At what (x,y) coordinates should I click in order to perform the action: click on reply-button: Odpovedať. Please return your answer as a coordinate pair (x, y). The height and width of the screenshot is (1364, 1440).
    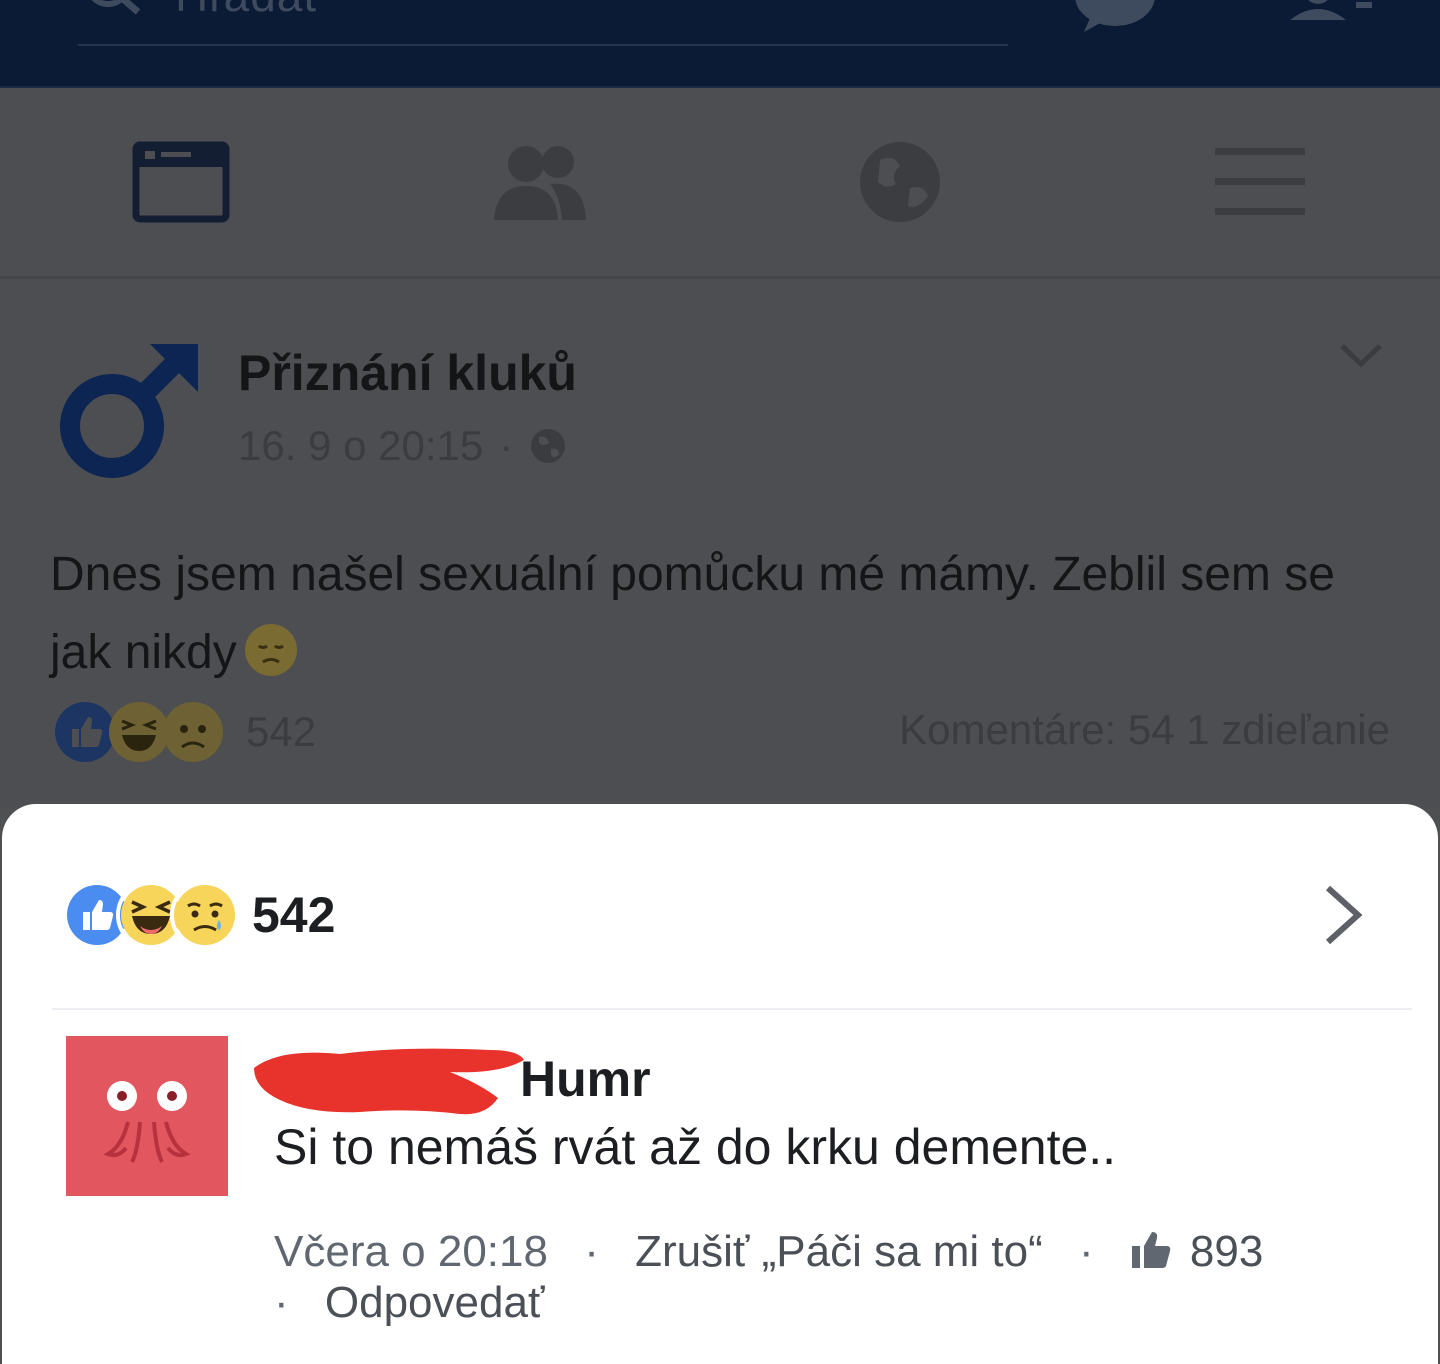
    Looking at the image, I should click on (435, 1302).